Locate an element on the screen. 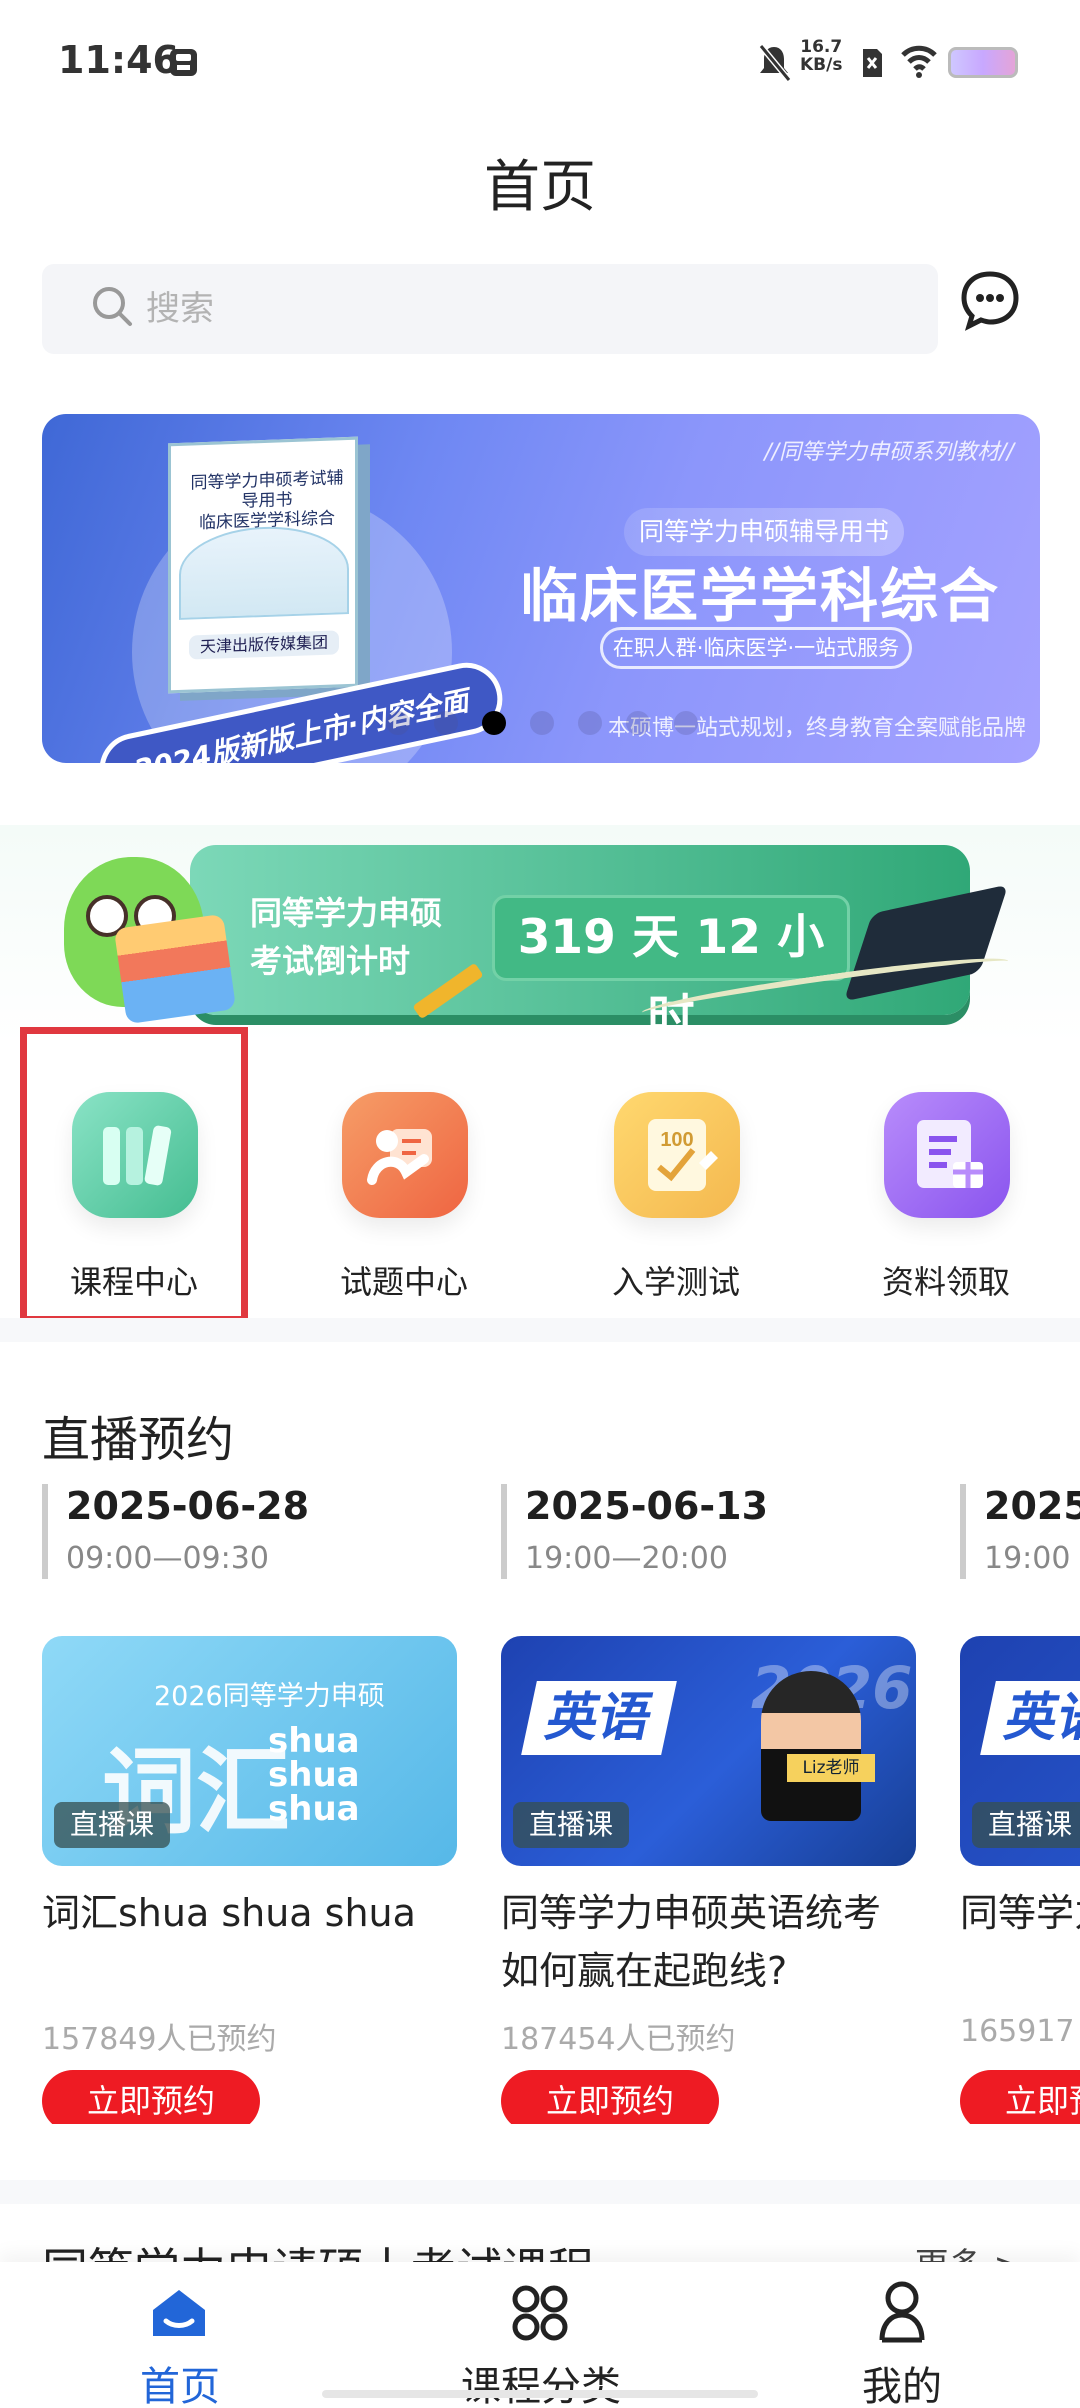 The width and height of the screenshot is (1080, 2408). sd-card-icon is located at coordinates (183, 62).